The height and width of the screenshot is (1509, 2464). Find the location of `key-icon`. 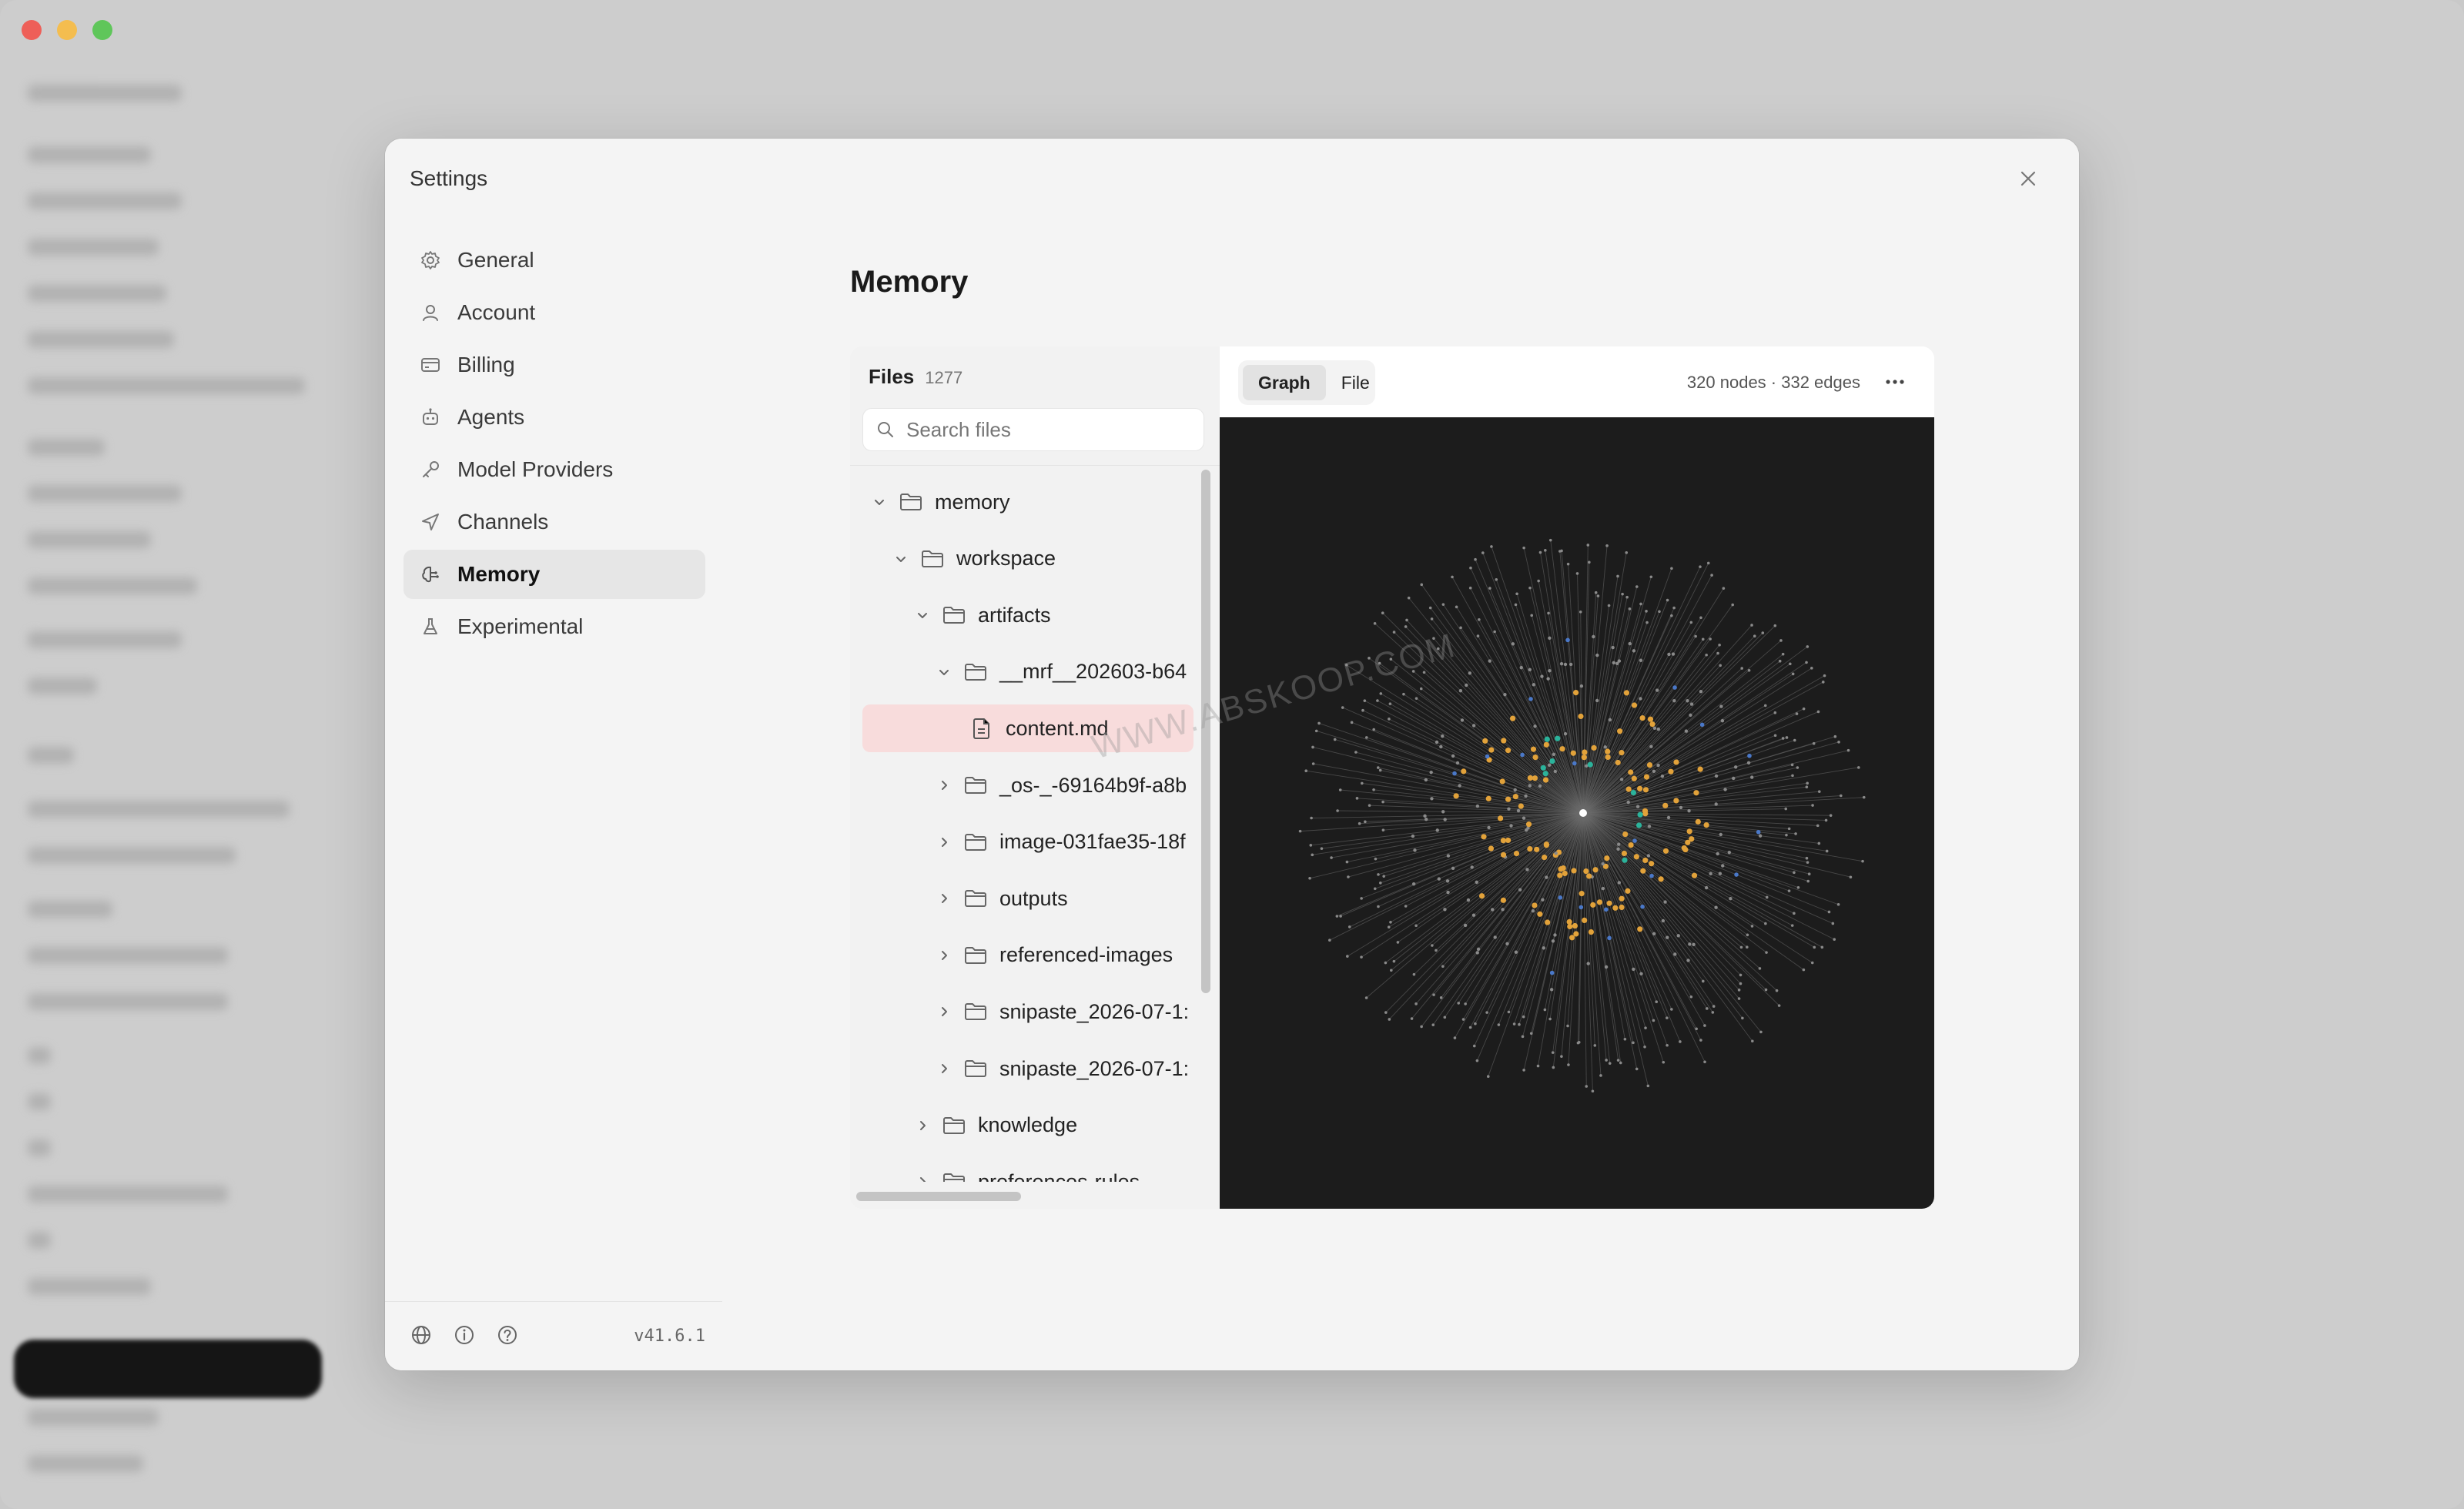

key-icon is located at coordinates (431, 469).